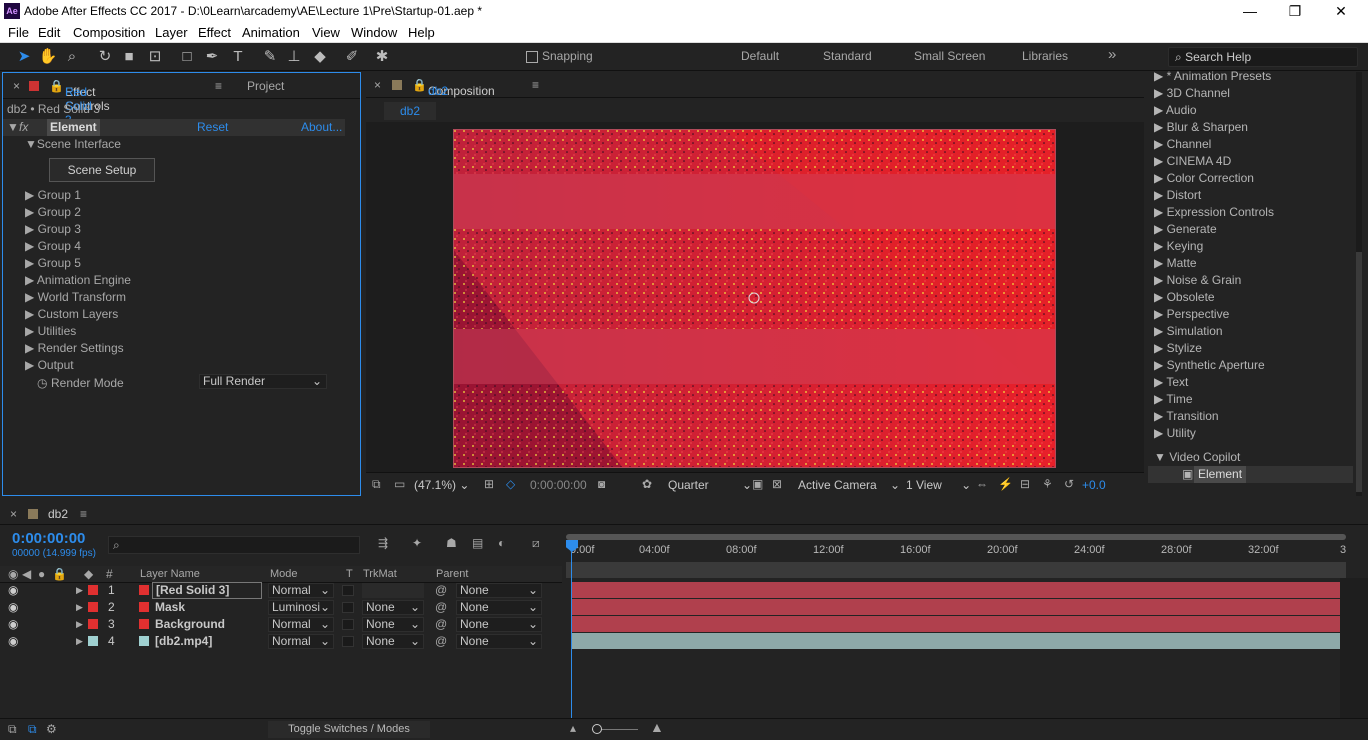  I want to click on effect-category-item: ▶ Synthetic Aperture, so click(1209, 365).